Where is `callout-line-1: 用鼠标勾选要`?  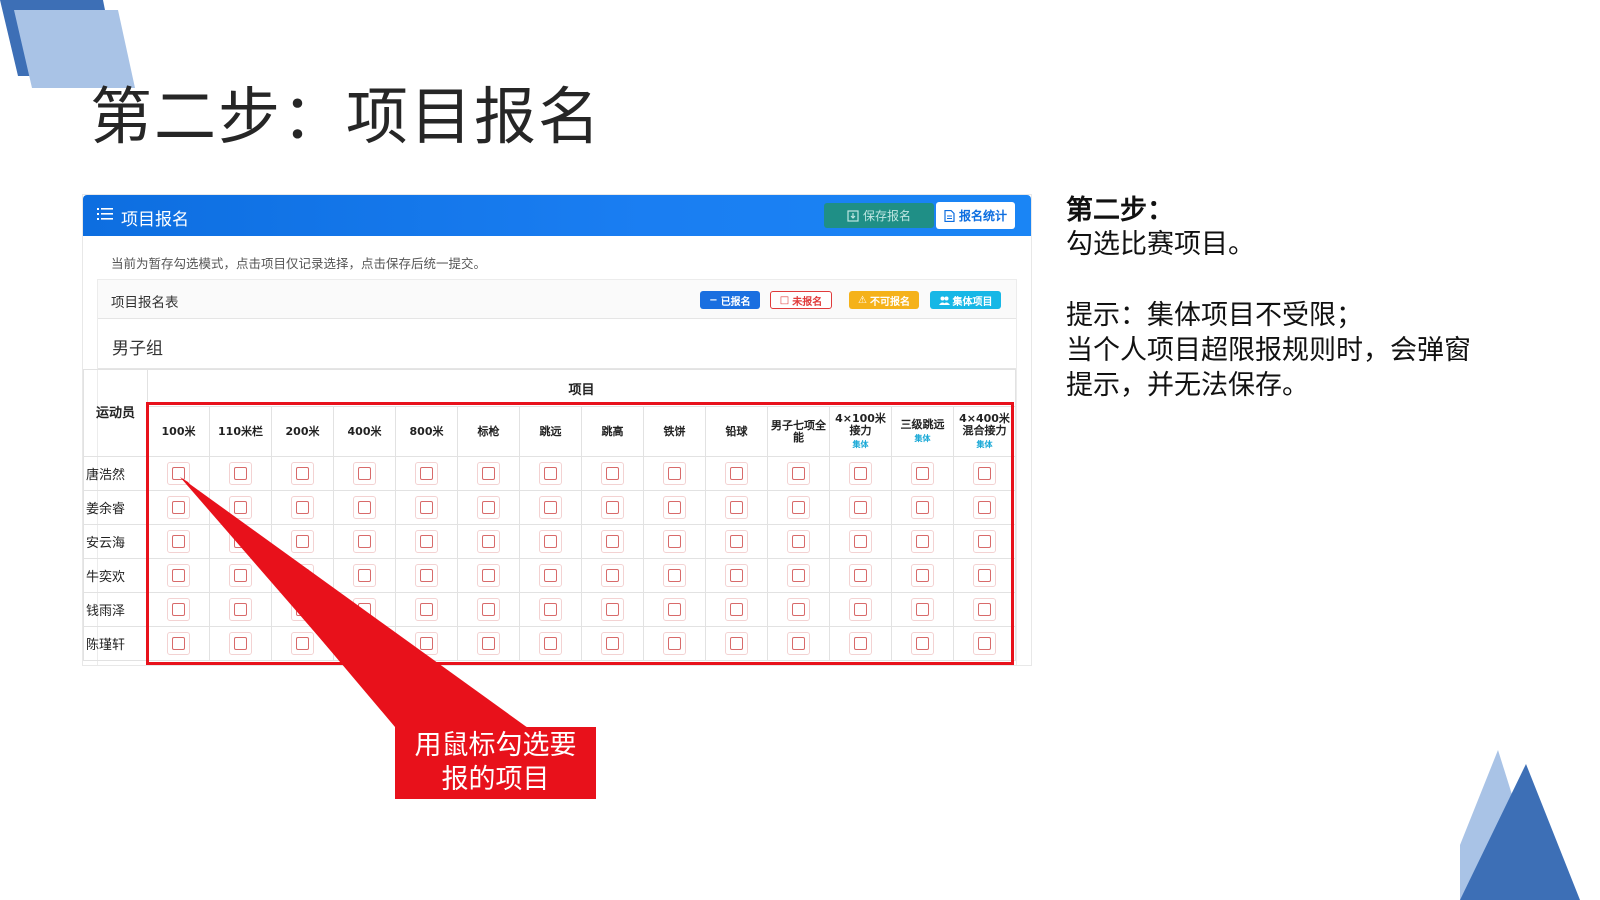
callout-line-1: 用鼠标勾选要 is located at coordinates (495, 745).